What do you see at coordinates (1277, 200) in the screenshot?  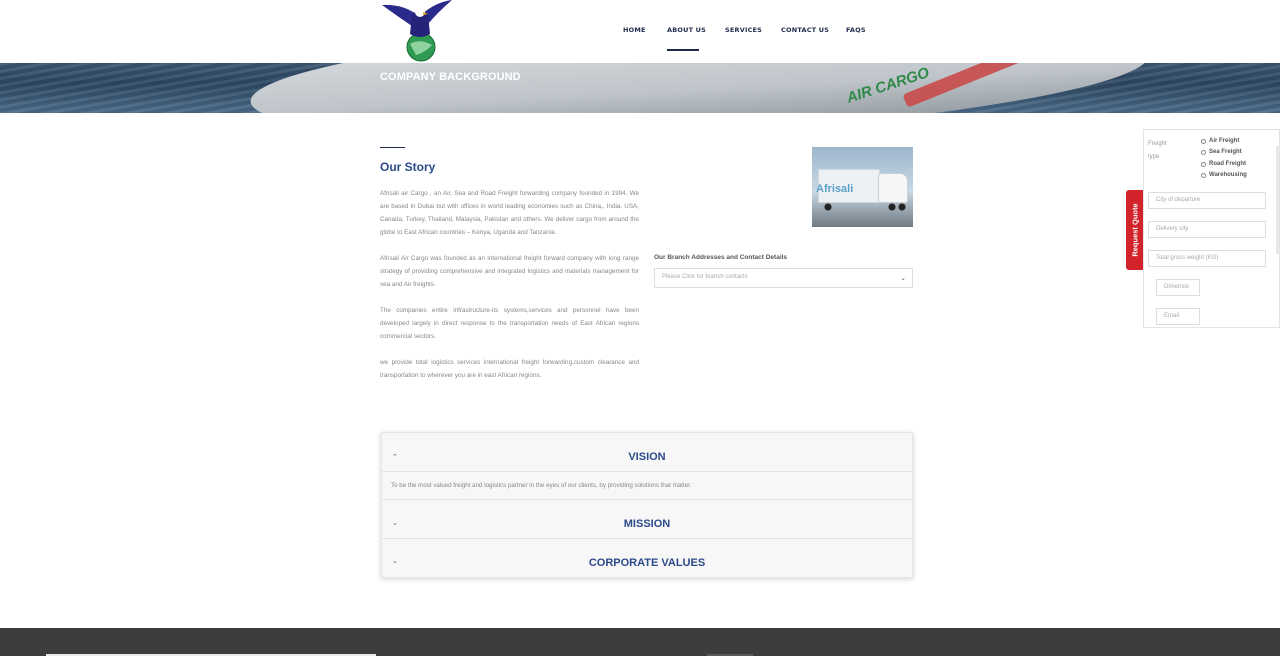 I see `quote-scrollbar` at bounding box center [1277, 200].